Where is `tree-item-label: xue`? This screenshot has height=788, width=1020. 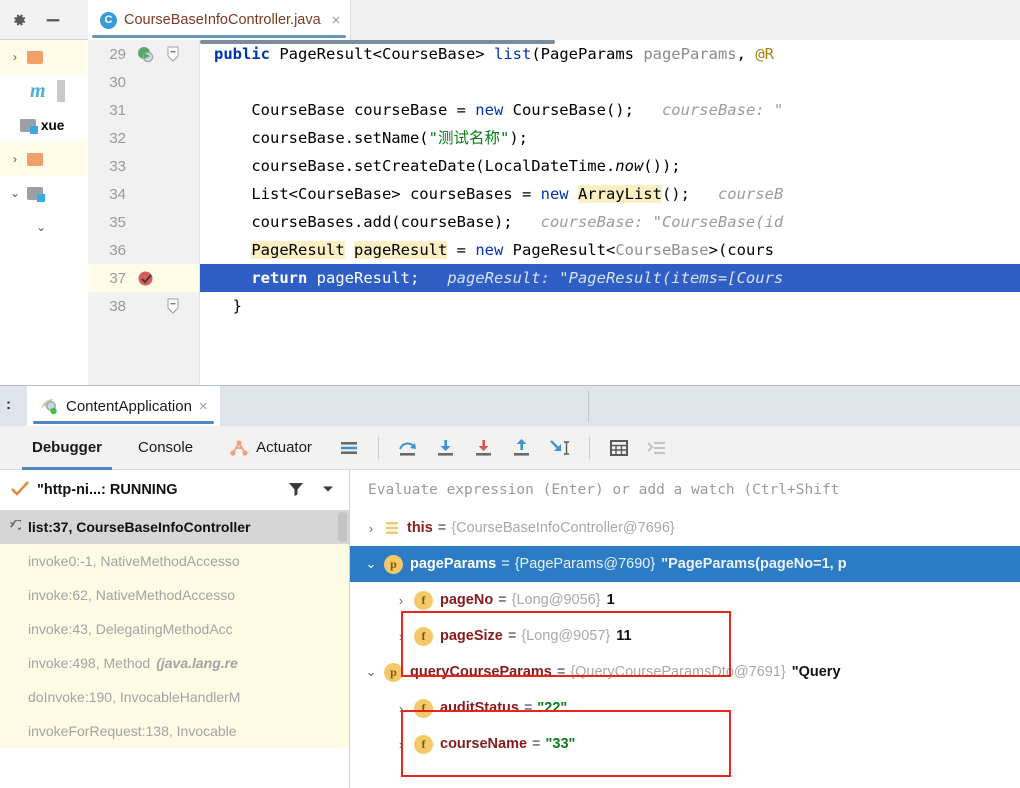
tree-item-label: xue is located at coordinates (53, 125).